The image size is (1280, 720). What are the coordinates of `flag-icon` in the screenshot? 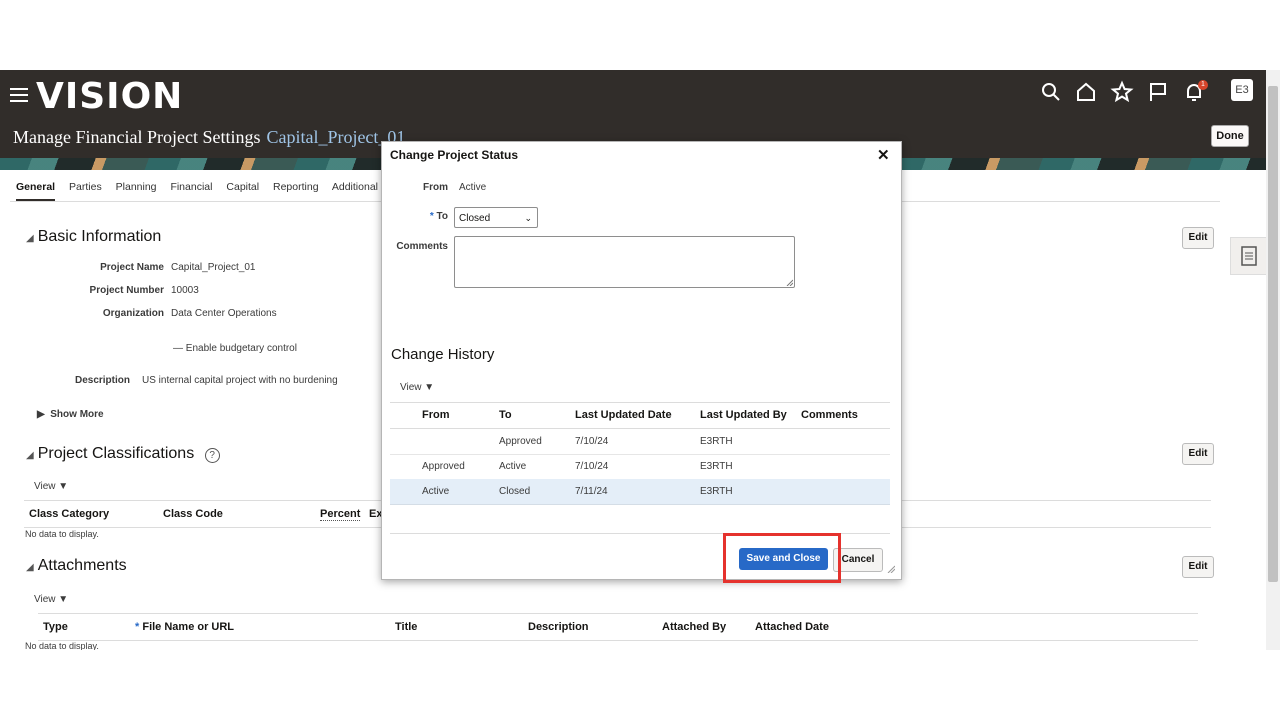 It's located at (1158, 92).